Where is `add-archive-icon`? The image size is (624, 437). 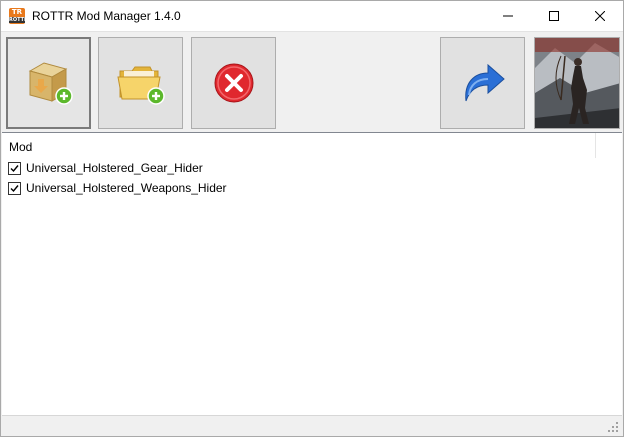 add-archive-icon is located at coordinates (50, 83).